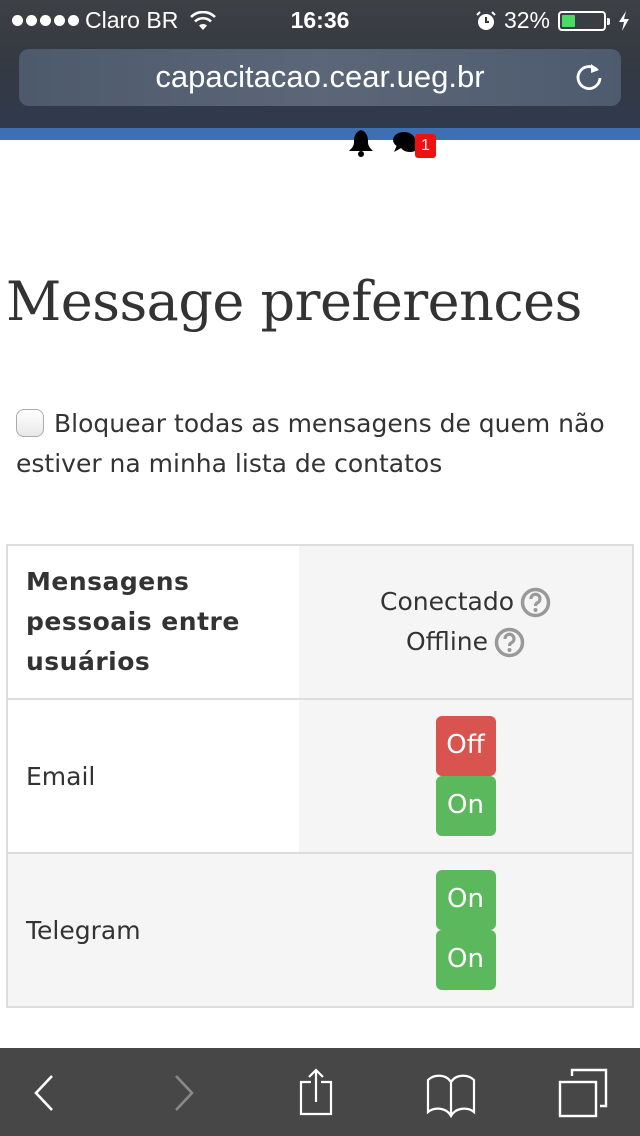  Describe the element at coordinates (320, 134) in the screenshot. I see `site-navbar` at that location.